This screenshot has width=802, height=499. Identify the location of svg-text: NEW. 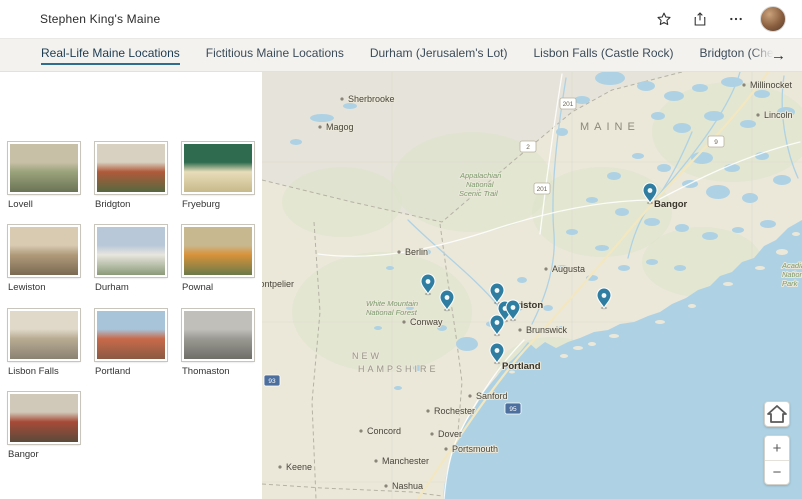
(367, 356).